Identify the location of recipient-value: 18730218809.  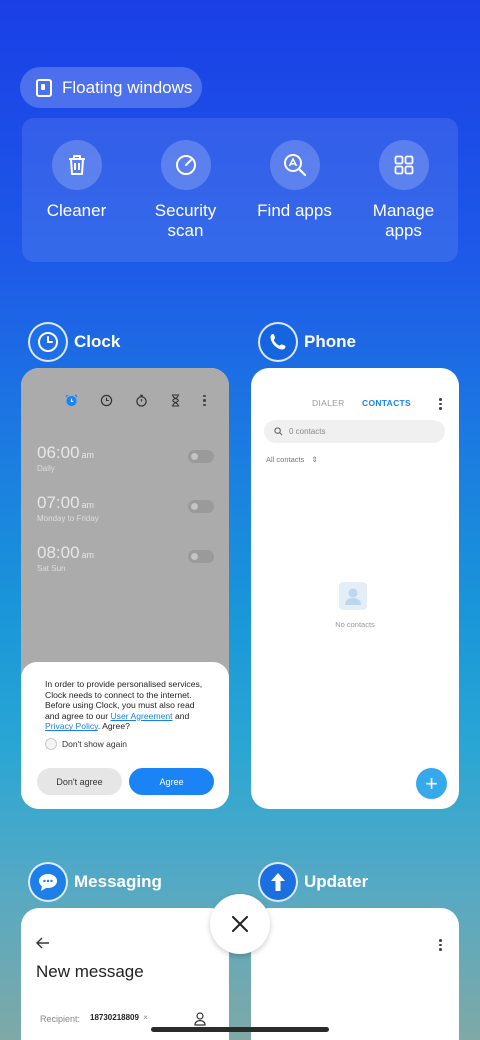
(114, 1017).